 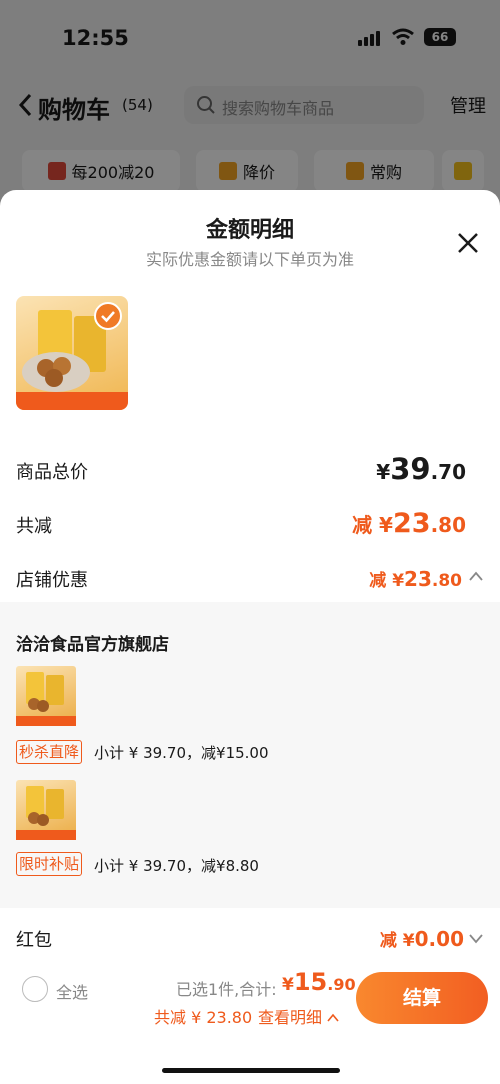 What do you see at coordinates (249, 230) in the screenshot?
I see `sheet-title: 金额明细` at bounding box center [249, 230].